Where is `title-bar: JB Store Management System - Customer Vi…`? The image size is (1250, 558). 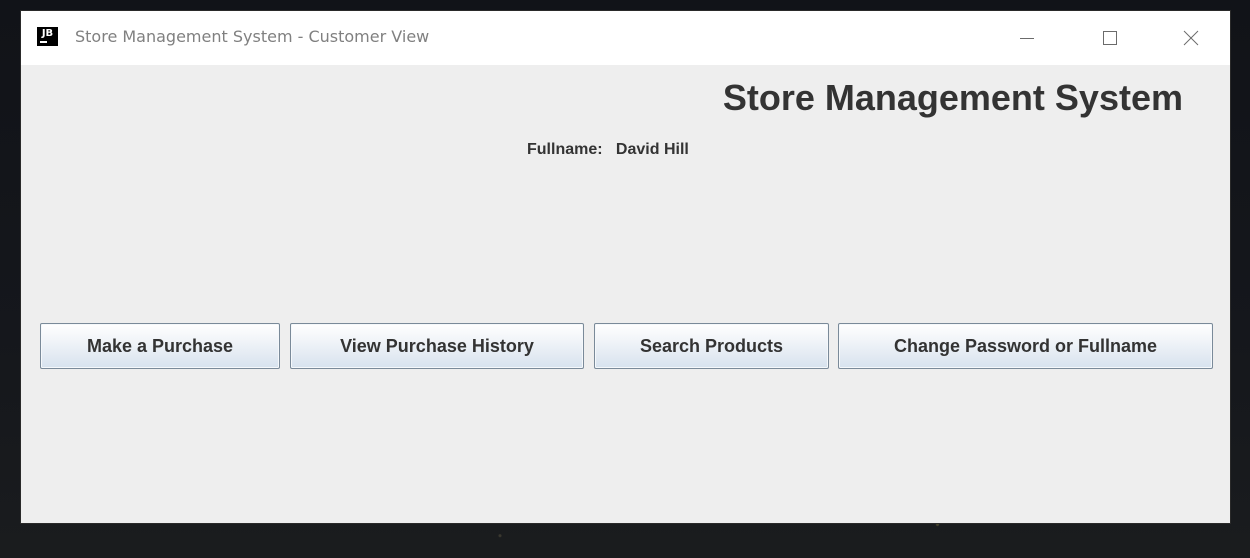 title-bar: JB Store Management System - Customer Vi… is located at coordinates (625, 38).